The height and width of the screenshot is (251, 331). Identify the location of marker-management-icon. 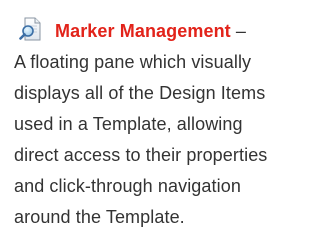
(31, 29).